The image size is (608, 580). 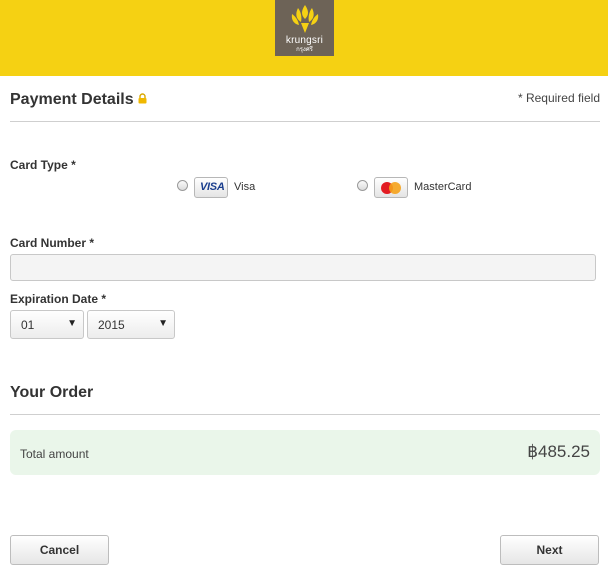 What do you see at coordinates (395, 188) in the screenshot?
I see `mastercard-yellow-circle` at bounding box center [395, 188].